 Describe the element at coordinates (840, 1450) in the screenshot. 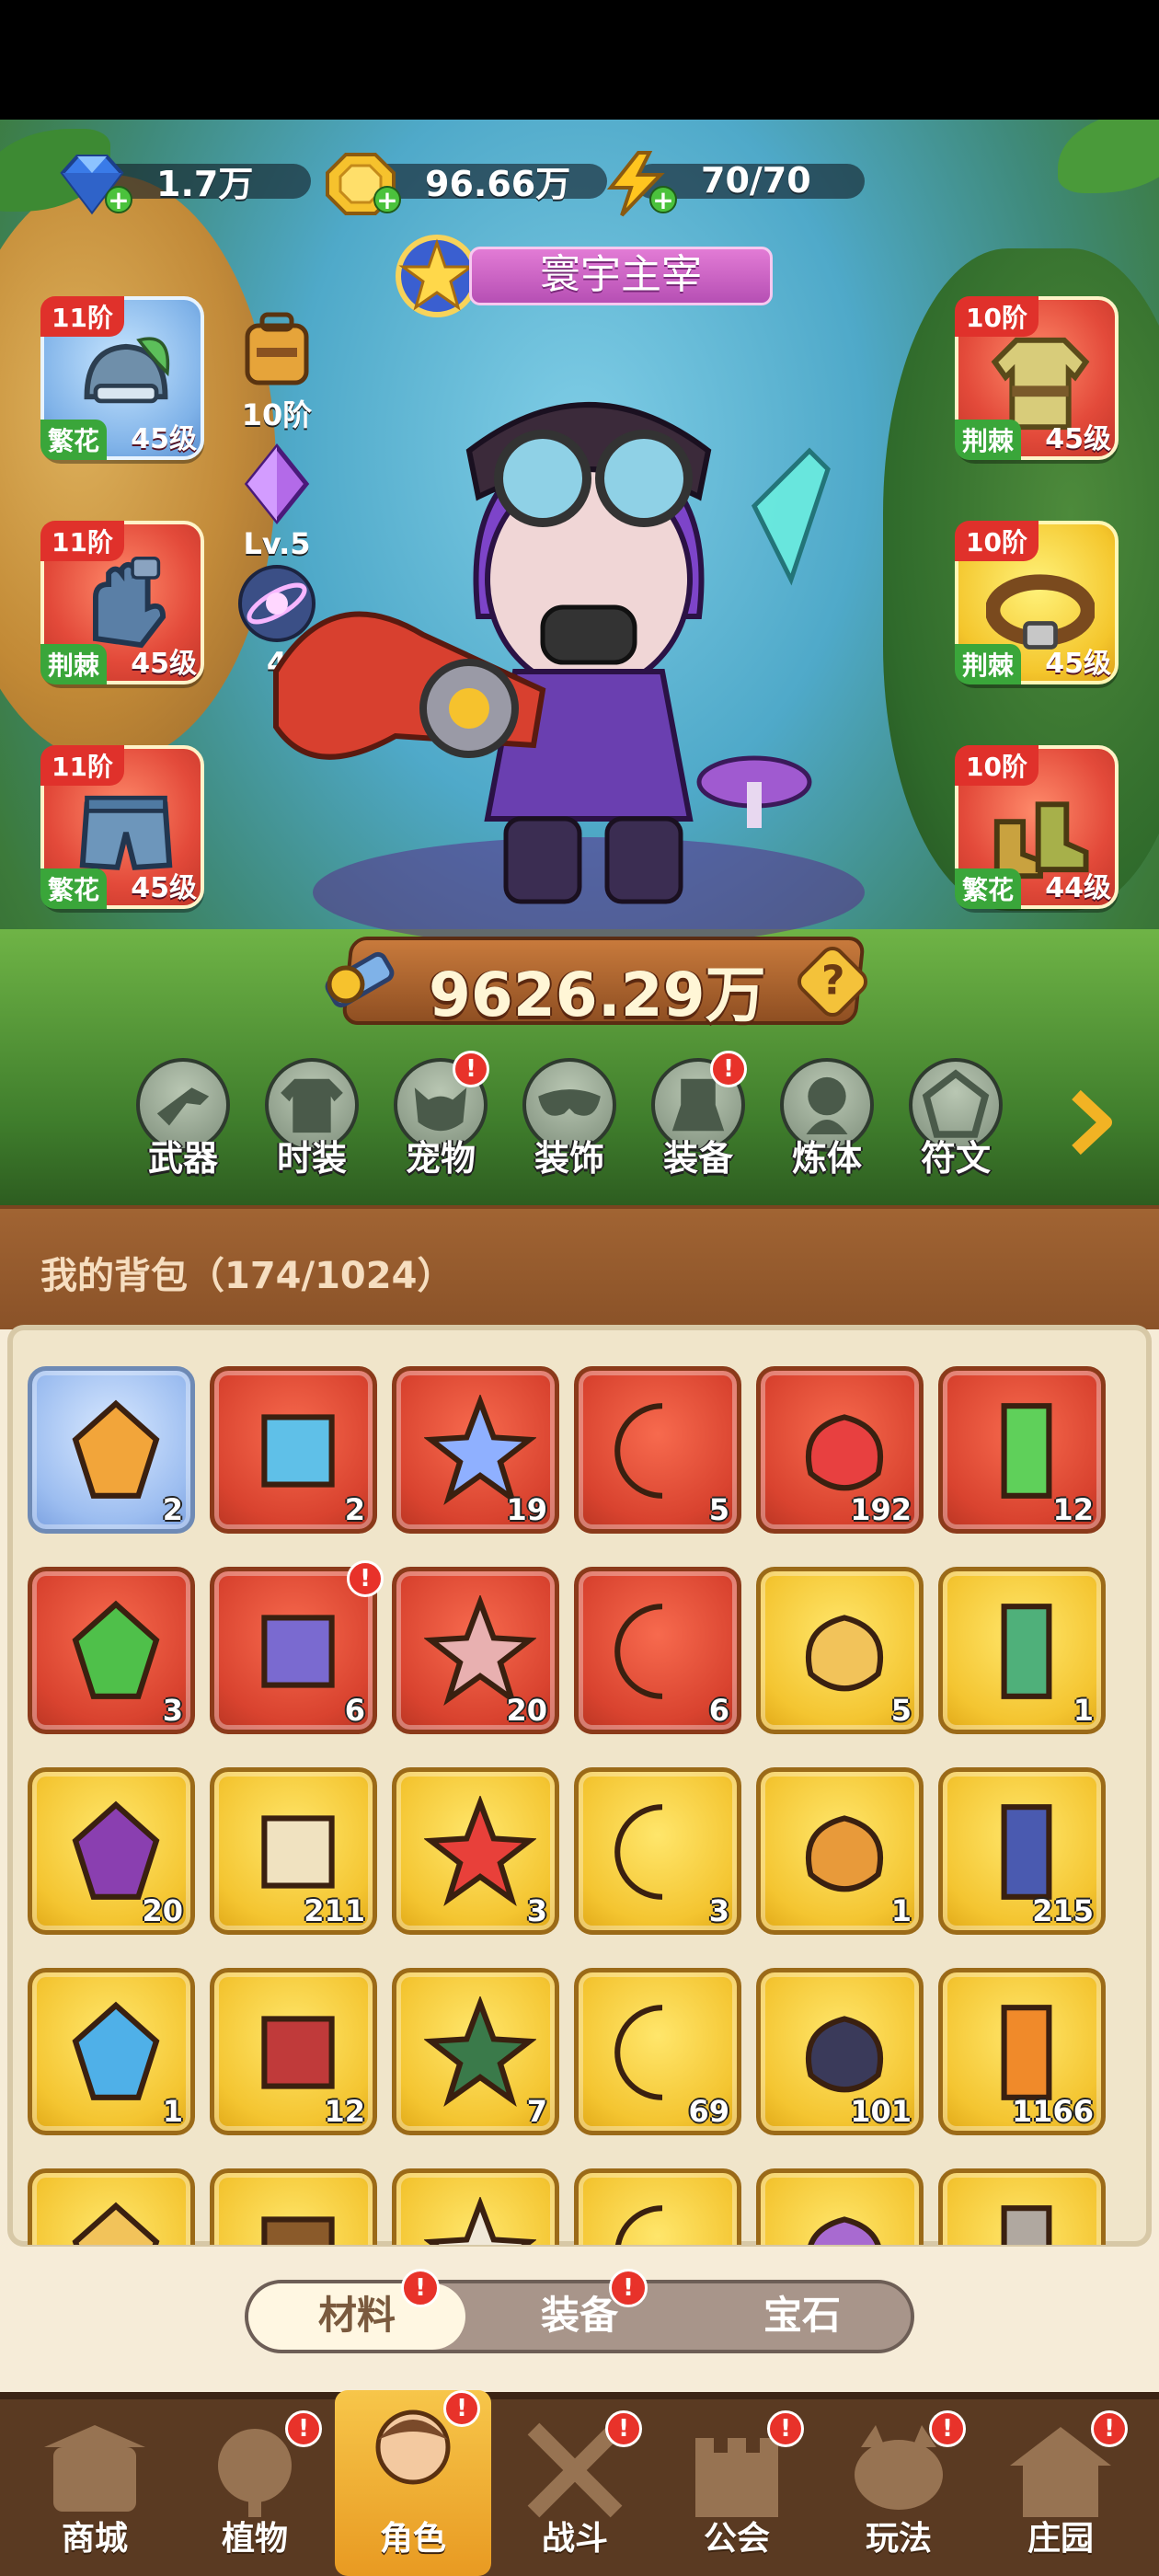

I see `inventory-slot: 192` at that location.